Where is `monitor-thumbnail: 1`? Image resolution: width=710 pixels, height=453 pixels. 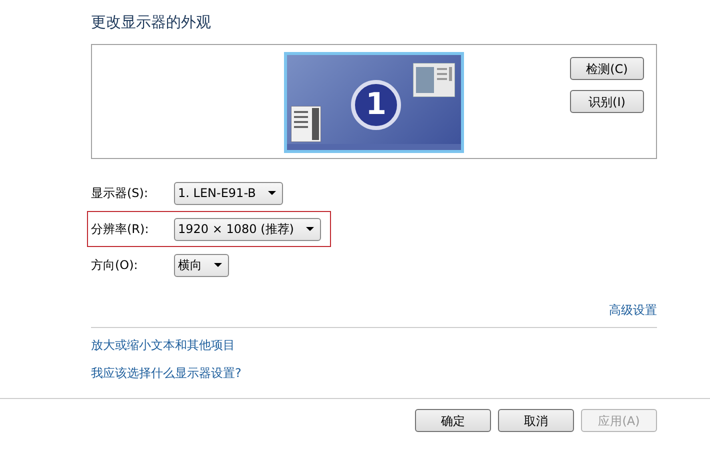 monitor-thumbnail: 1 is located at coordinates (374, 102).